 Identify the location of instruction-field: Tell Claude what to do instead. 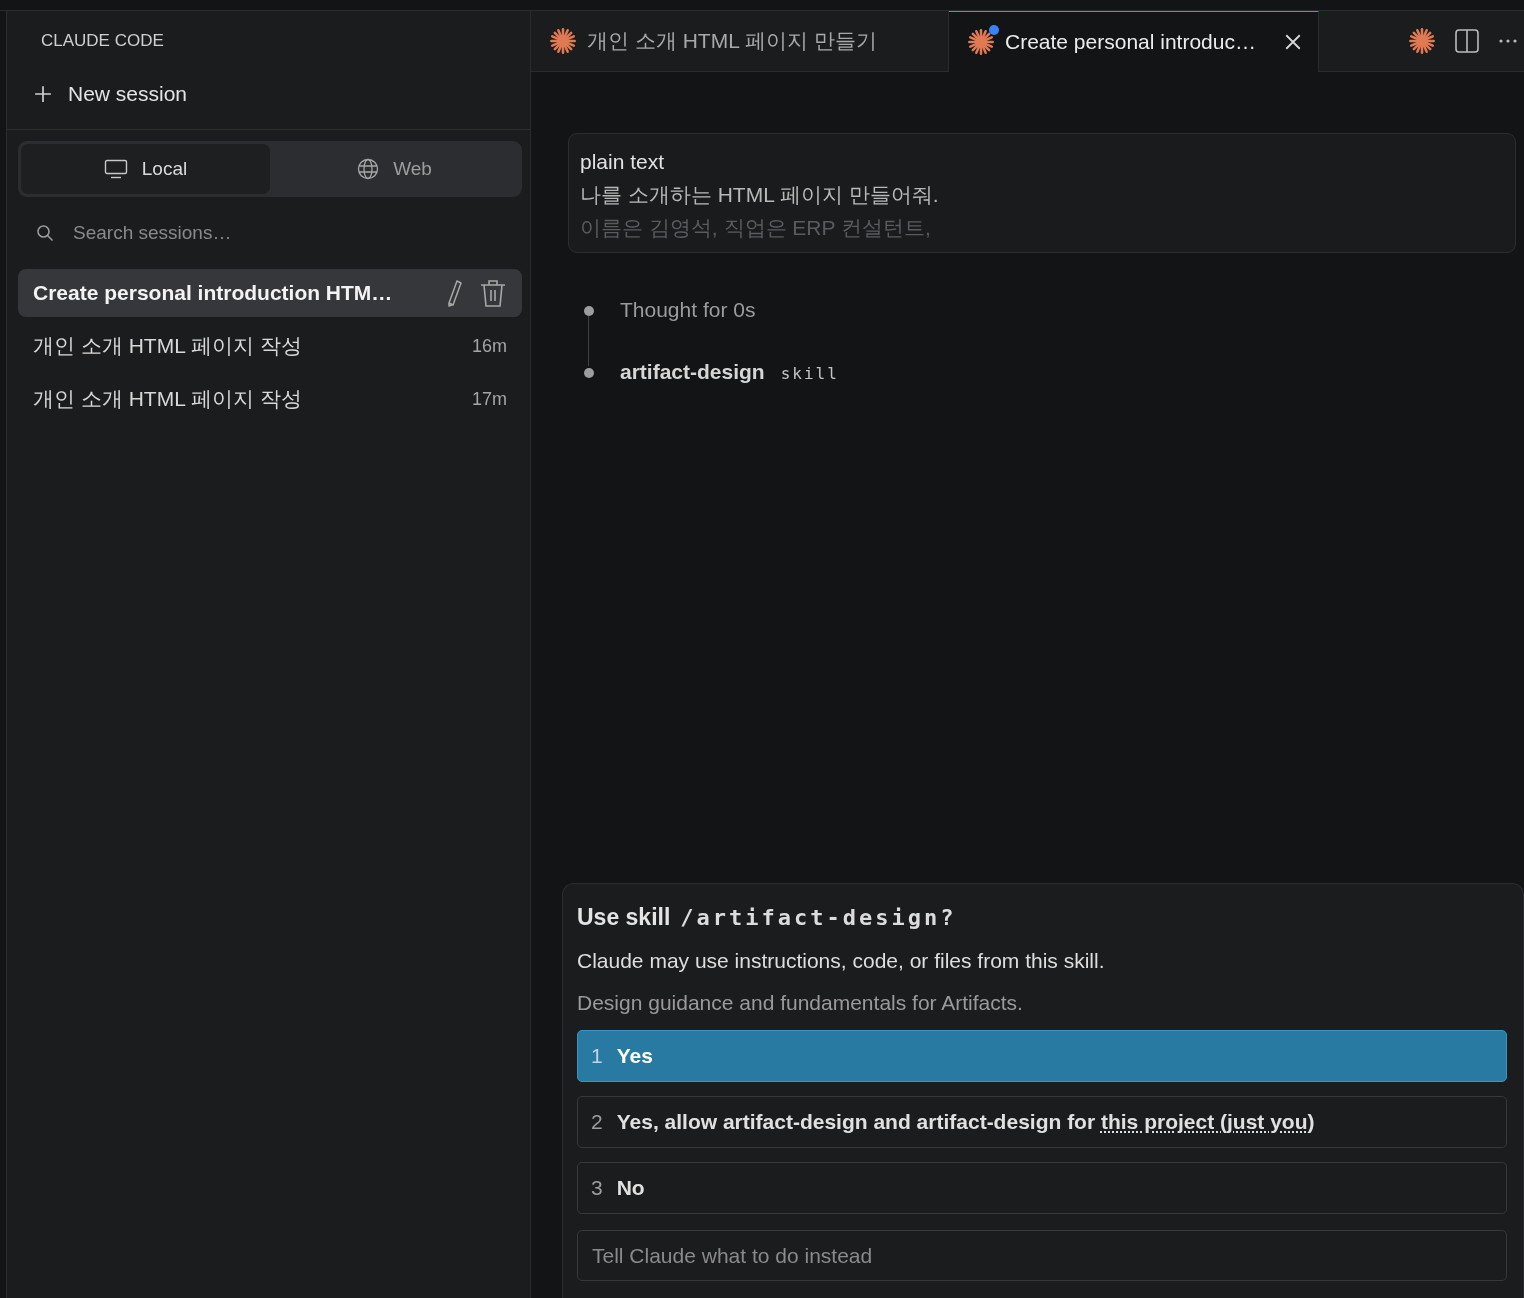
(1042, 1255).